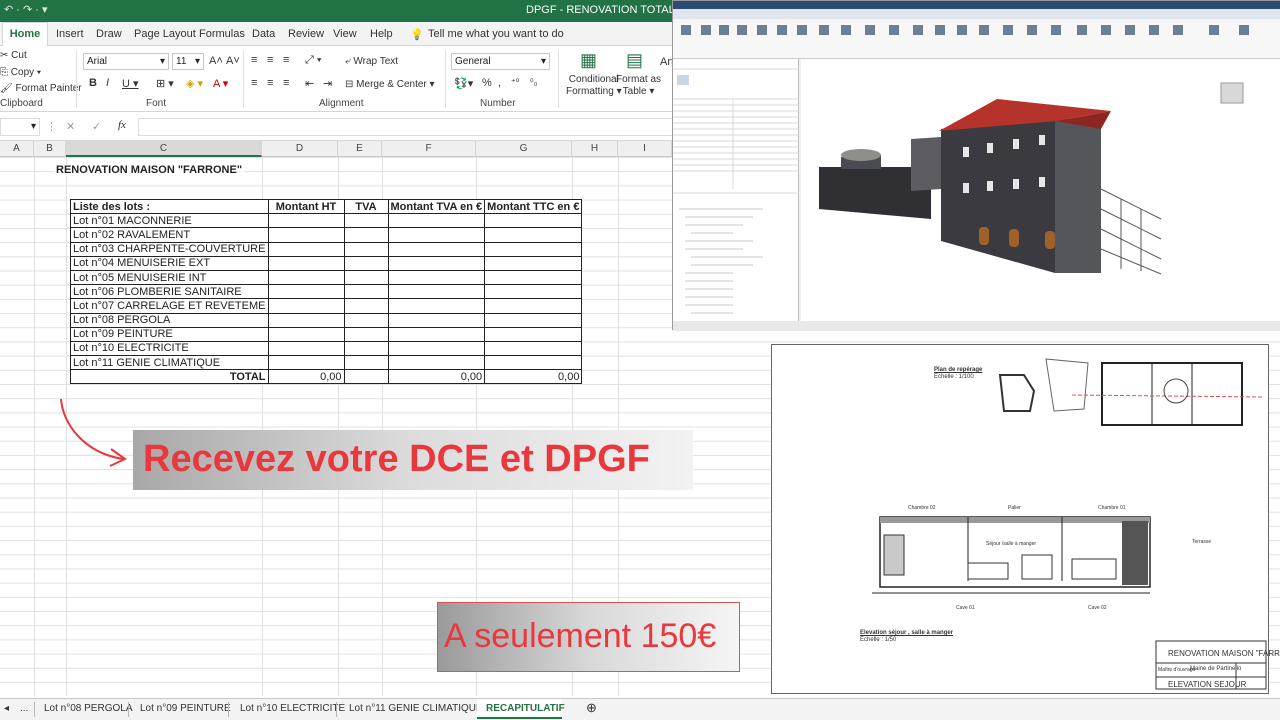 The image size is (1280, 720). I want to click on col-header-h: H, so click(595, 149).